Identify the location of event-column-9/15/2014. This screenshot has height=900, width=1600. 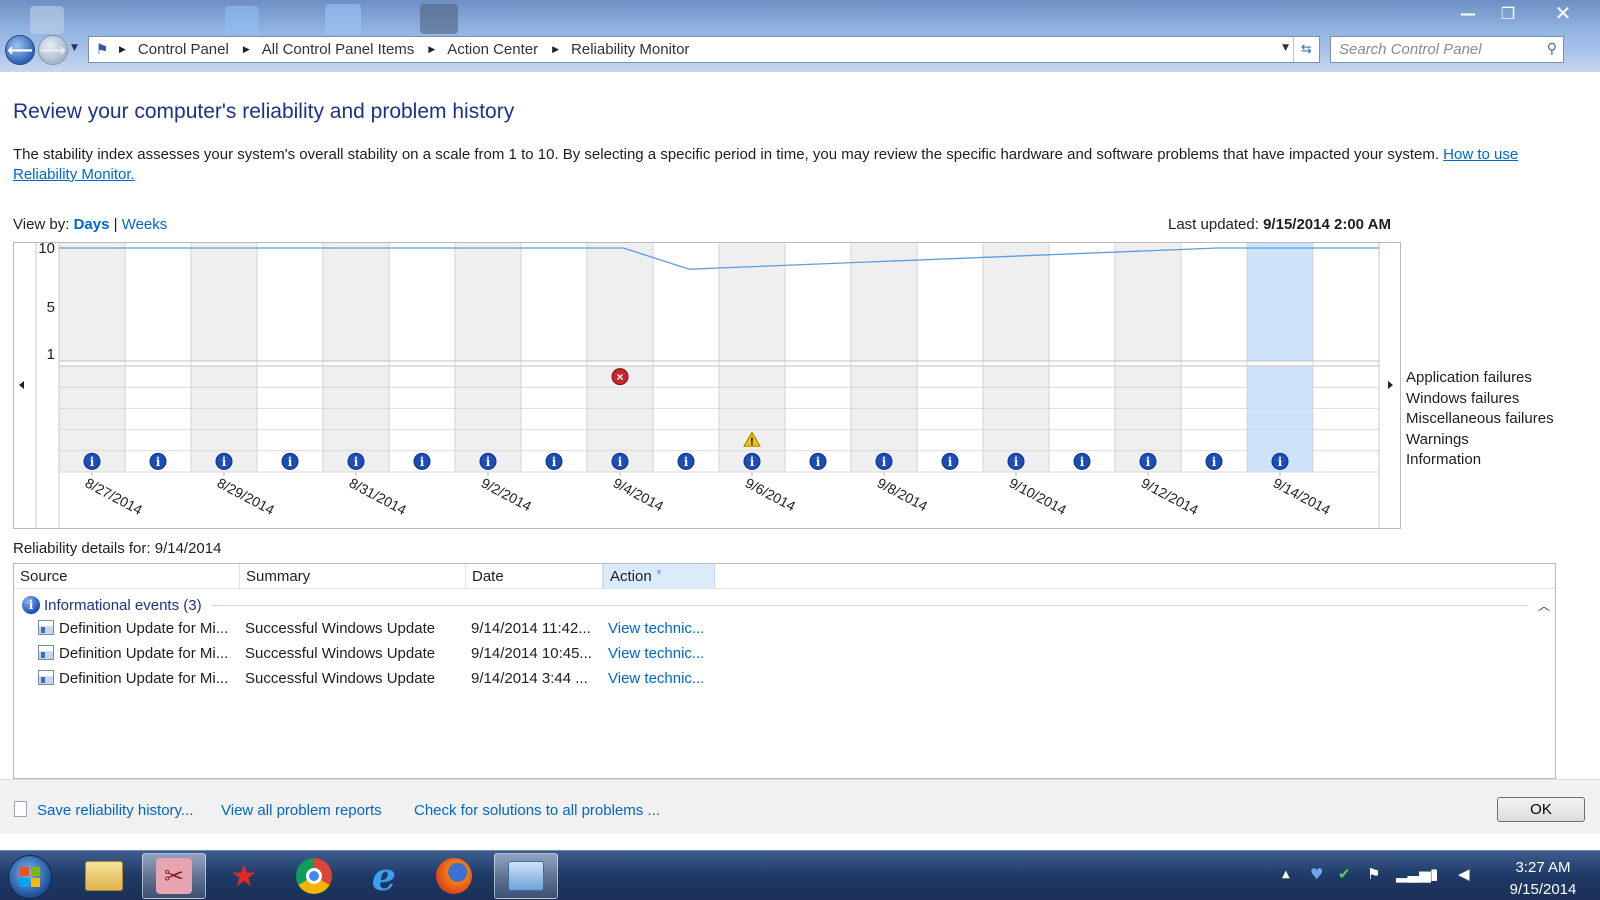
(1346, 419).